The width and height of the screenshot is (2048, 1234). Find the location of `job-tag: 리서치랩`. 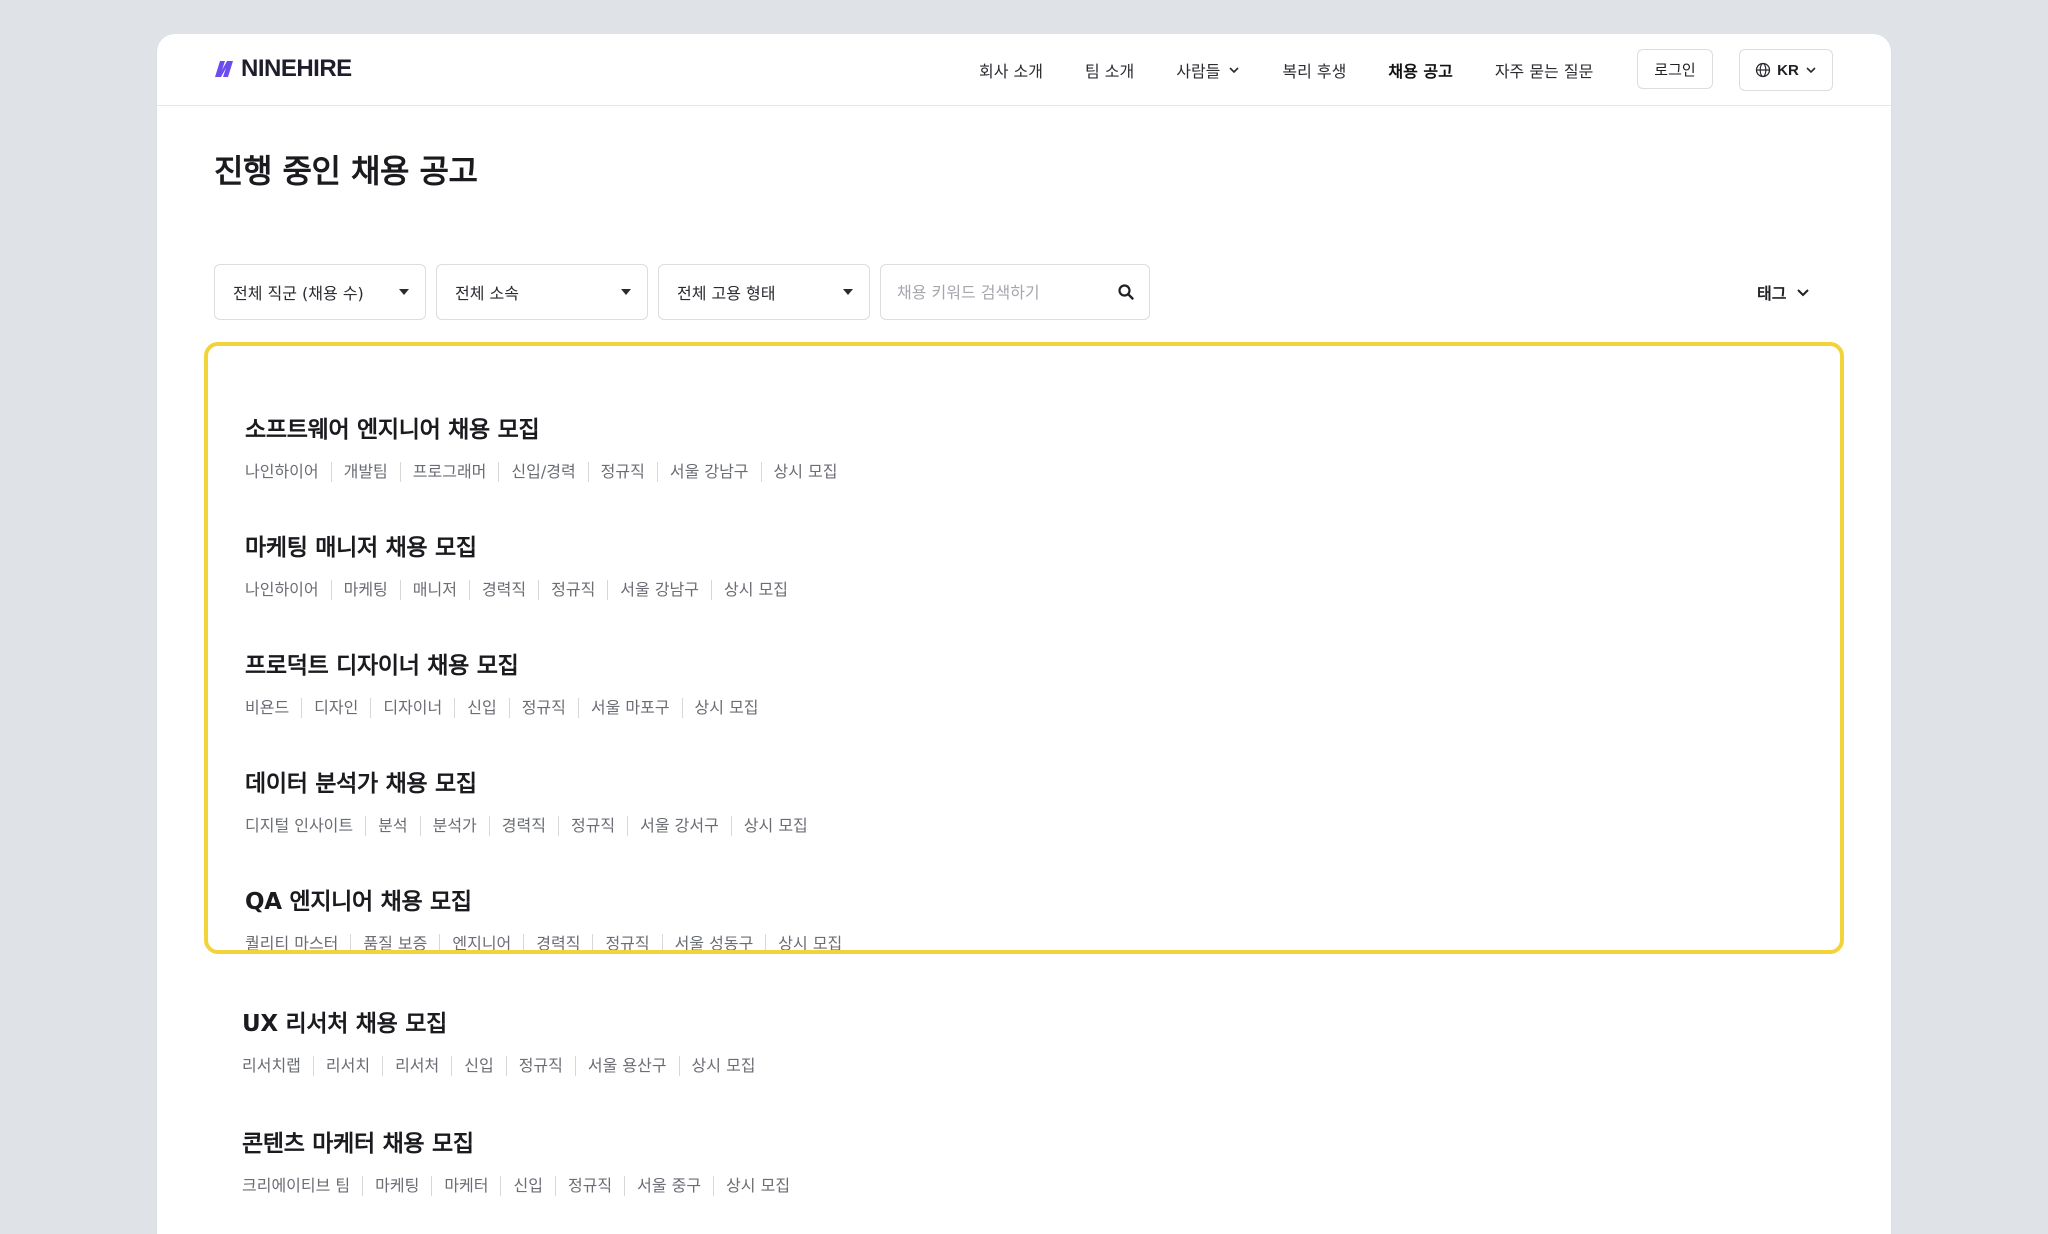

job-tag: 리서치랩 is located at coordinates (271, 1065).